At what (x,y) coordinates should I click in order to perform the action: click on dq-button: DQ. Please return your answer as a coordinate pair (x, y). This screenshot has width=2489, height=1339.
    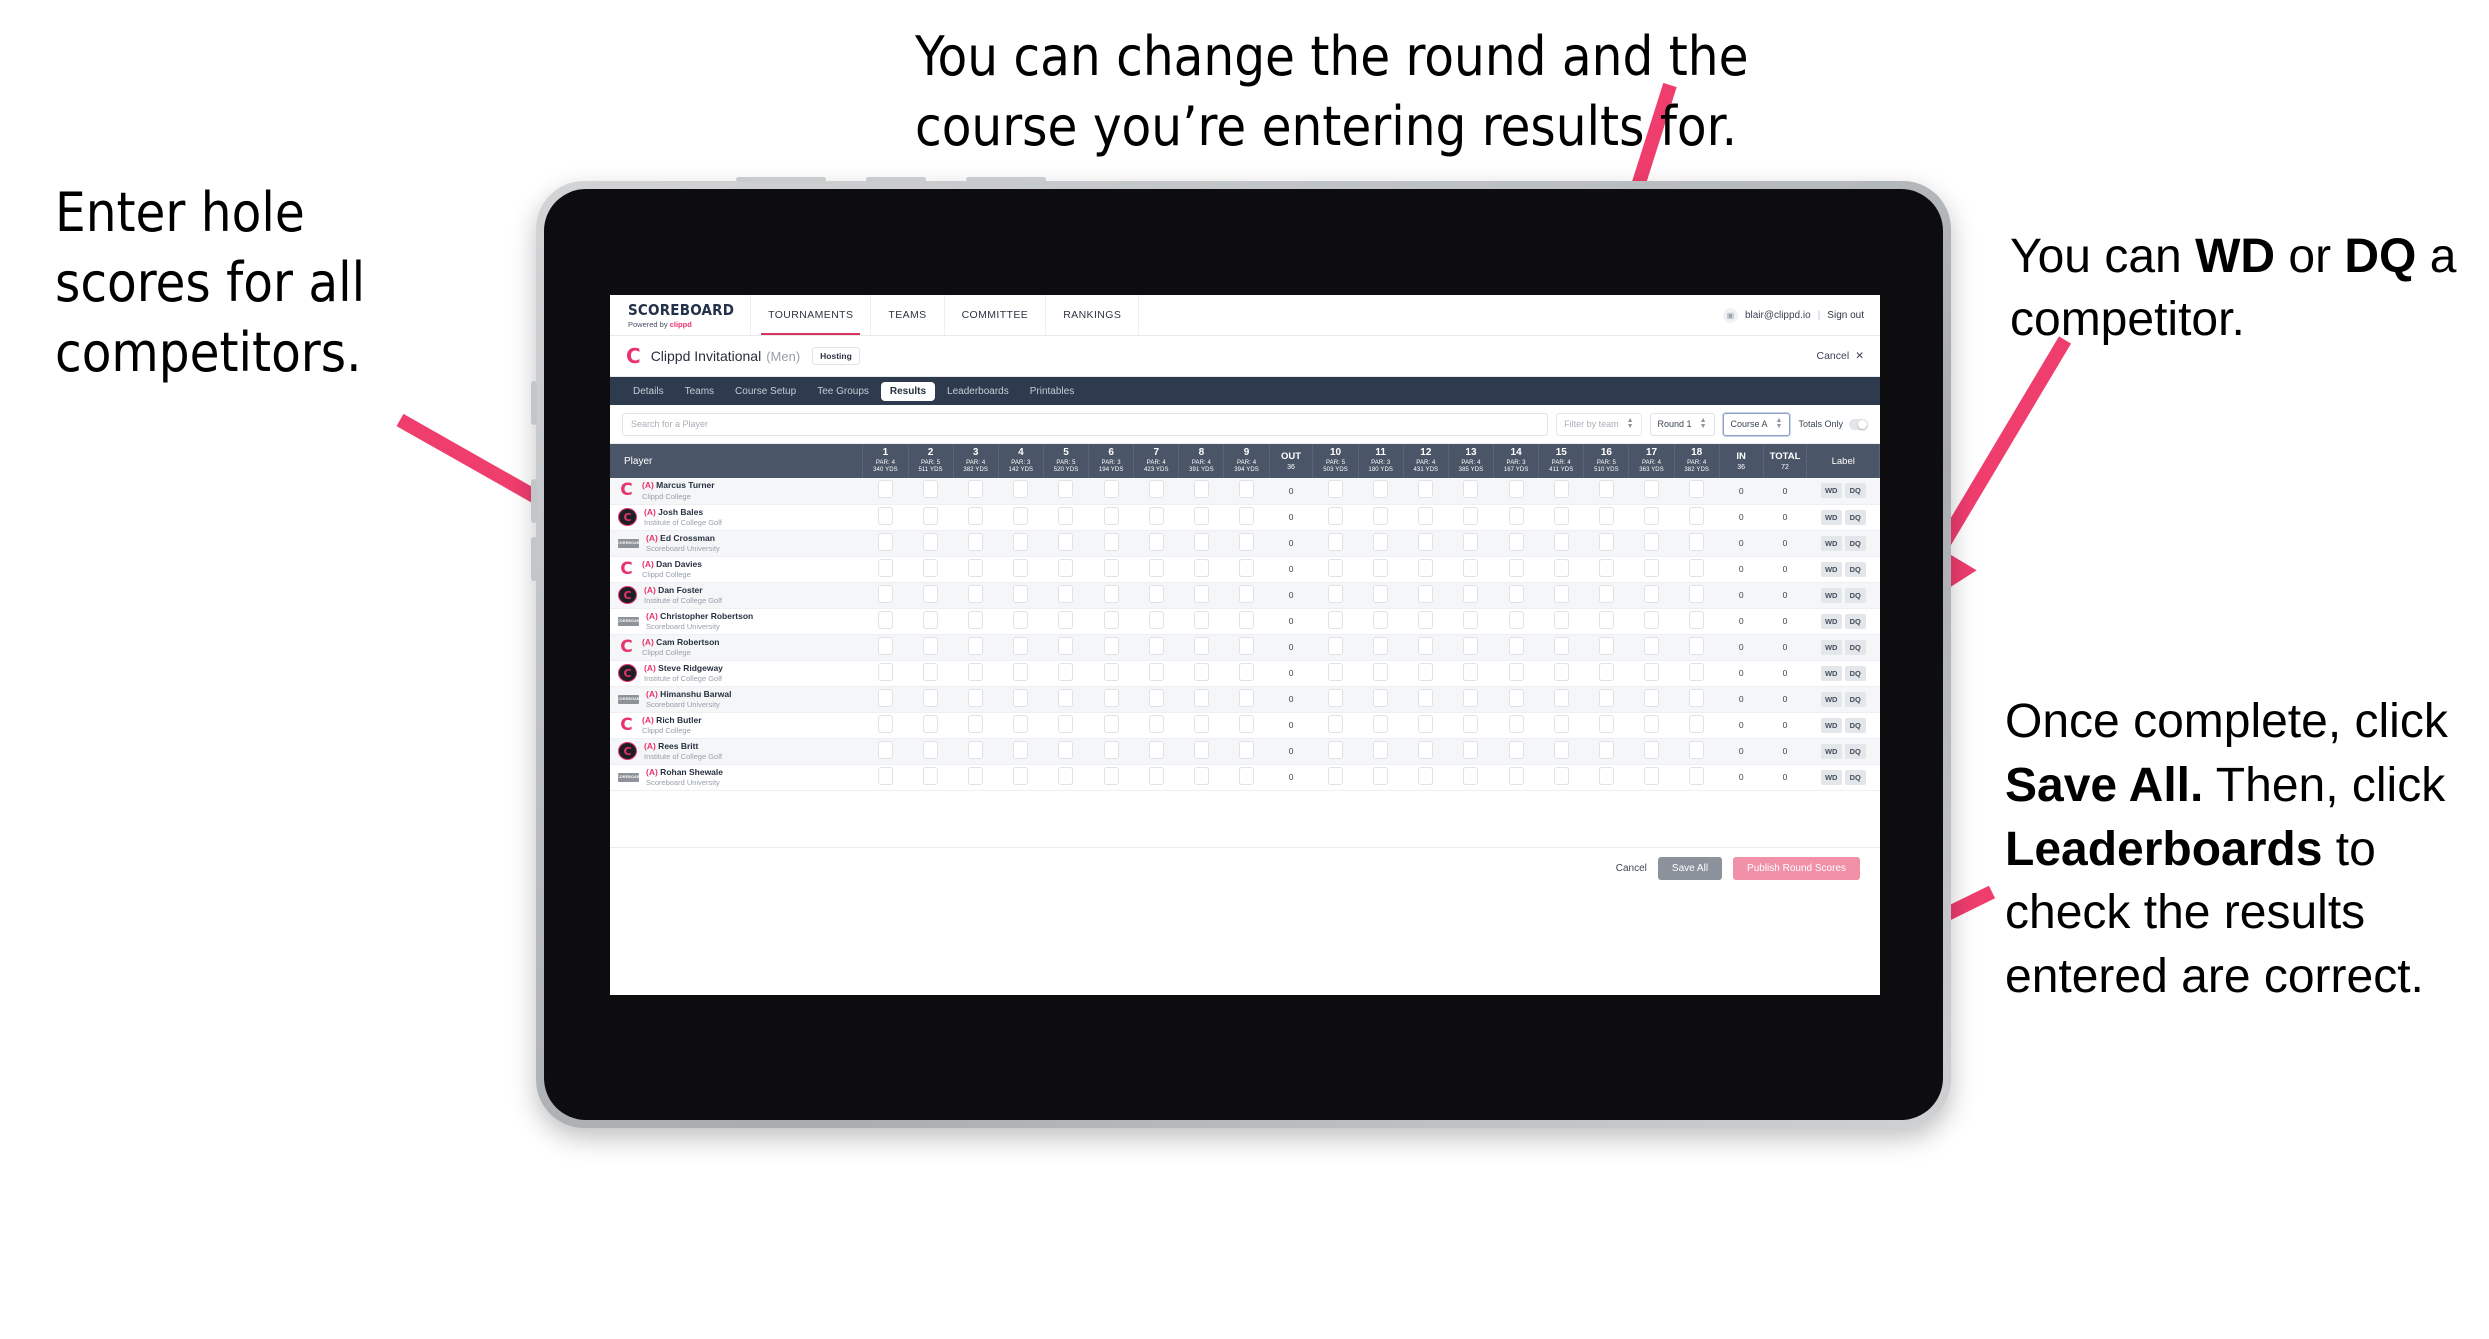
    Looking at the image, I should click on (1855, 751).